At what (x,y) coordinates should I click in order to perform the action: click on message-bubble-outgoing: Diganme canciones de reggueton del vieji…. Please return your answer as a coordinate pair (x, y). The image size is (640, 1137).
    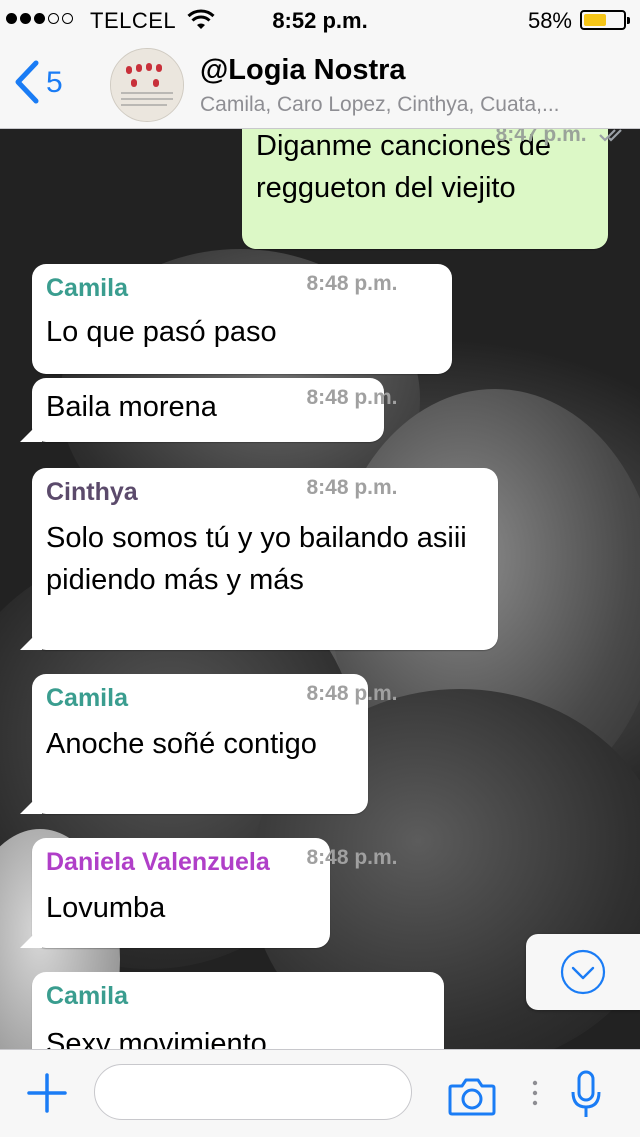
    Looking at the image, I should click on (432, 189).